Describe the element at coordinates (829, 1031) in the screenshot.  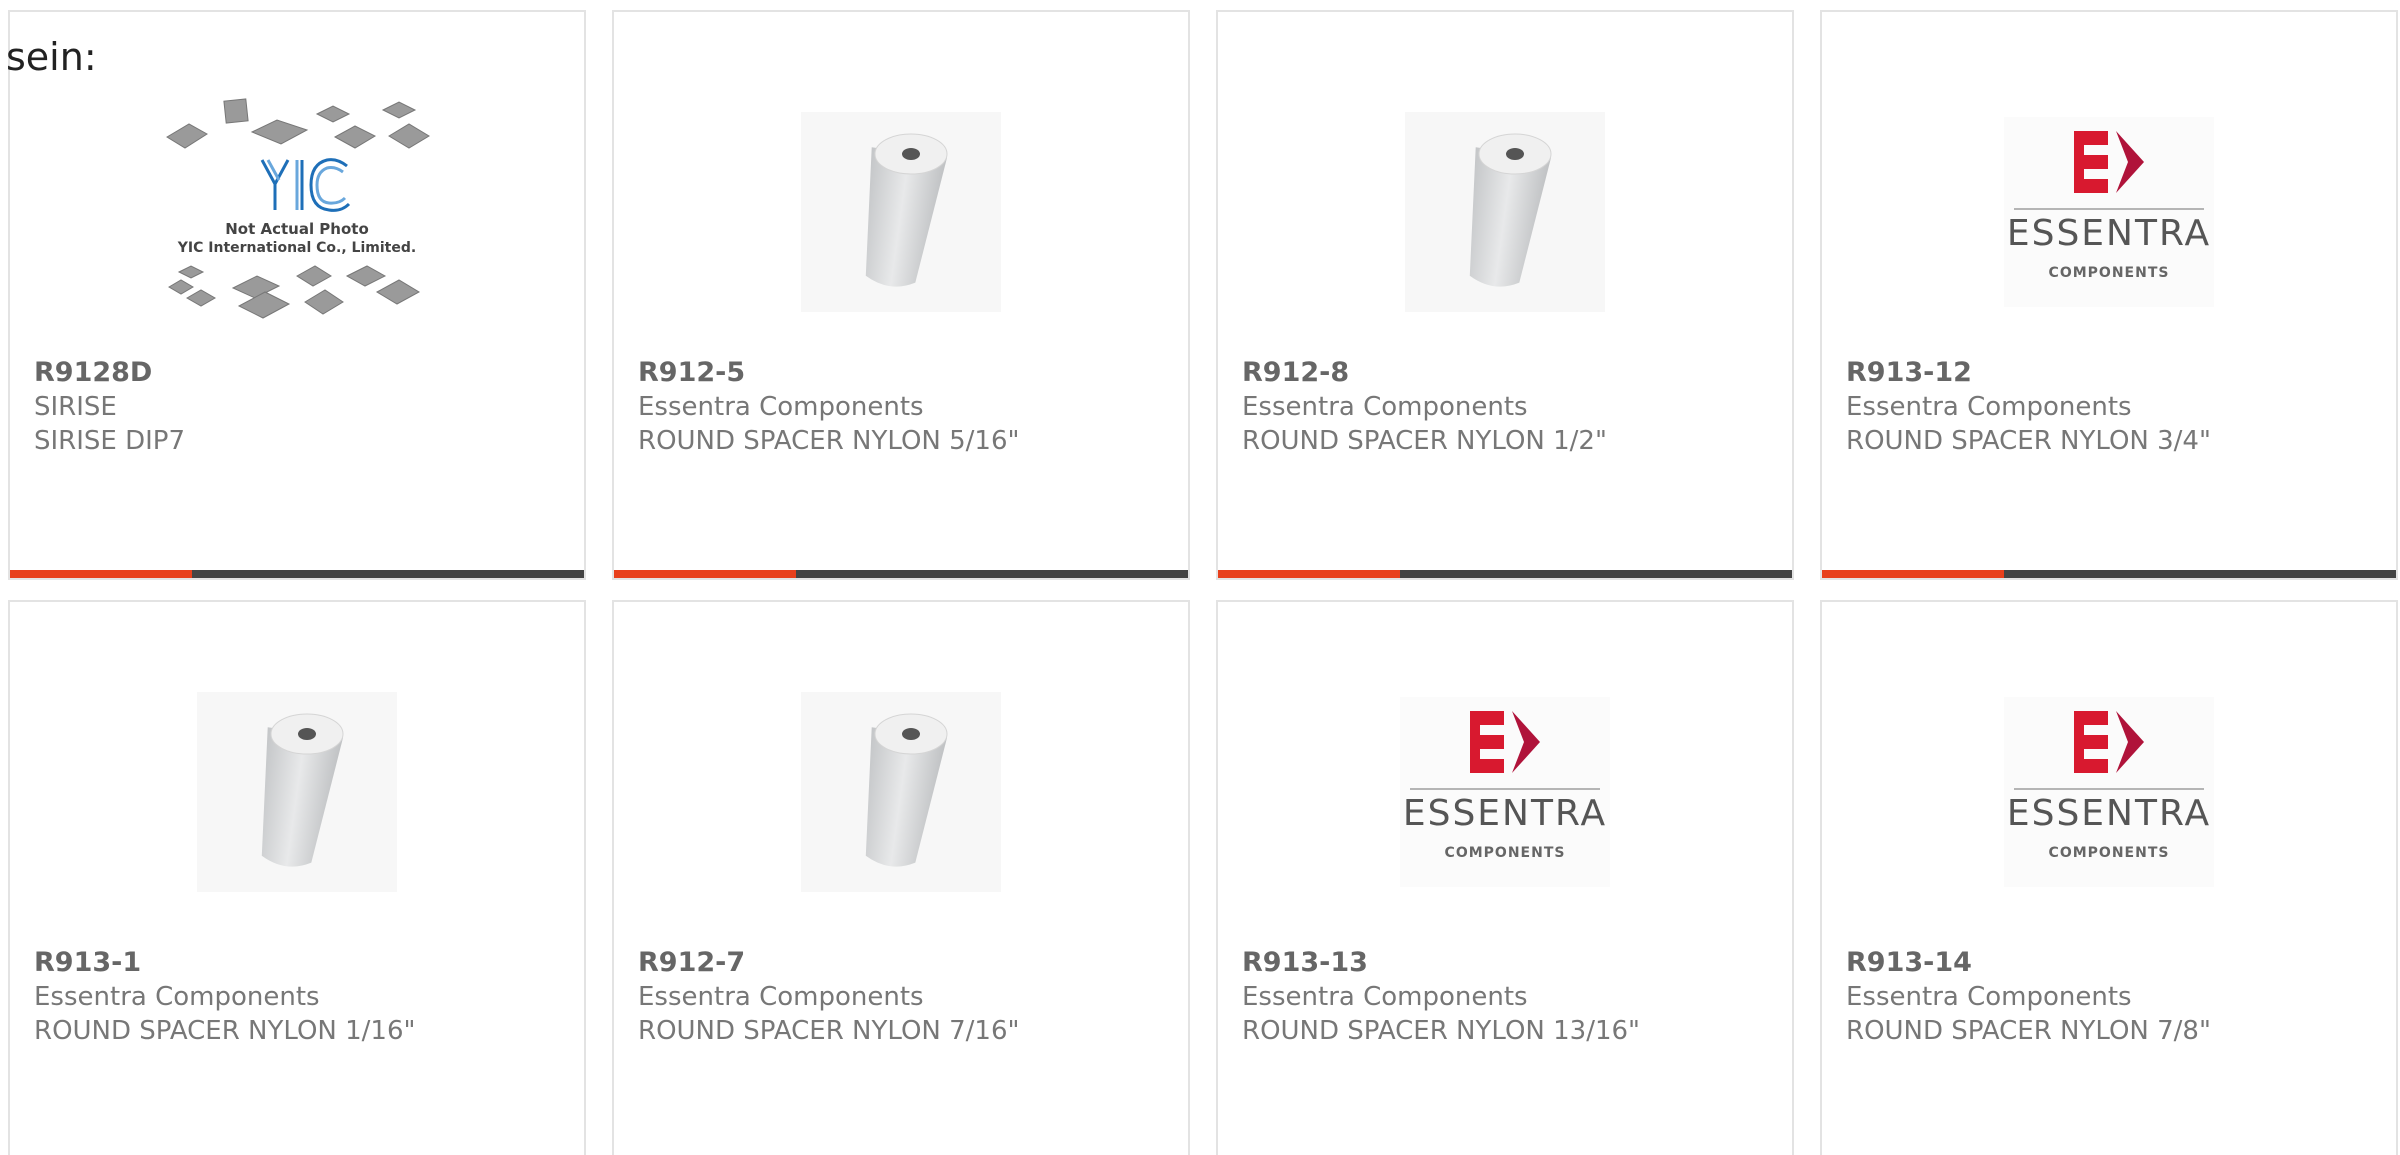
I see `product-description: ROUND SPACER NYLON 7/16"` at that location.